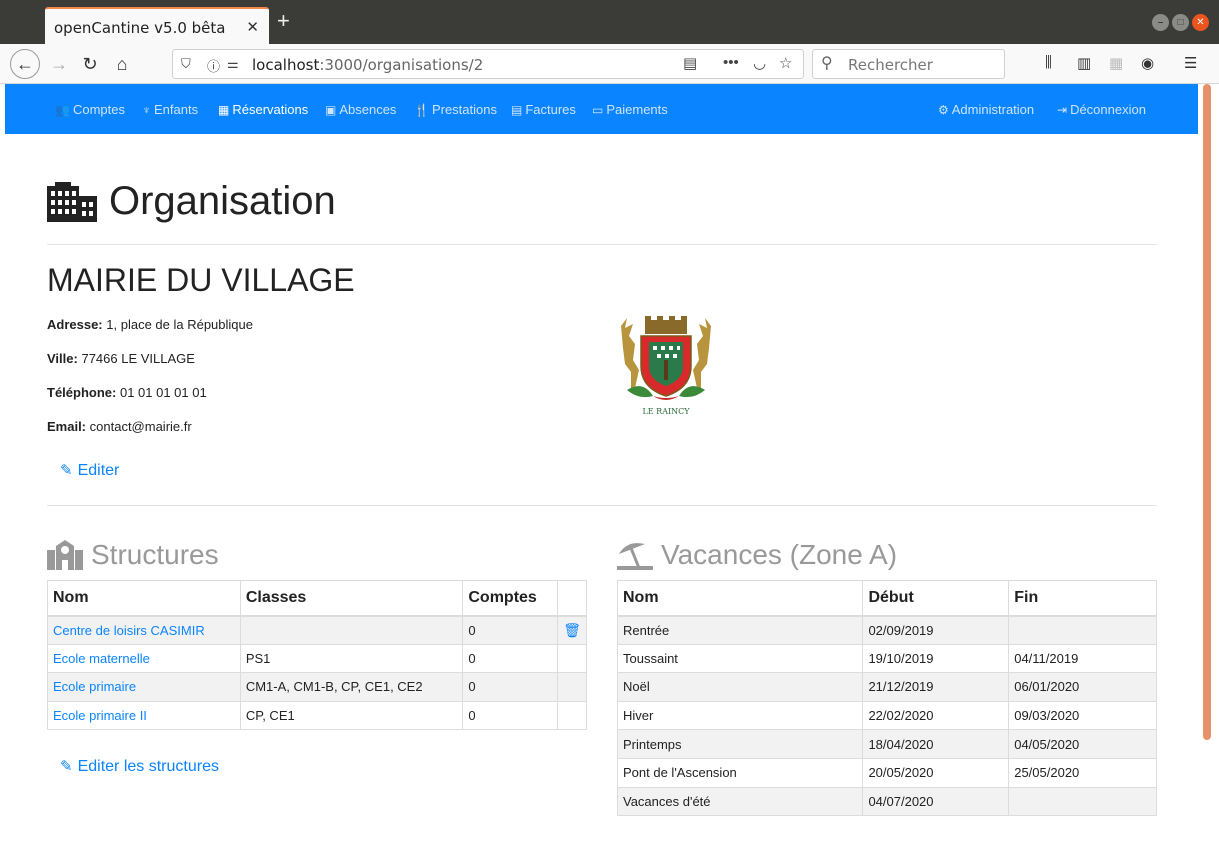 Image resolution: width=1219 pixels, height=868 pixels. I want to click on vacances-debut-cell: 22/02/2020, so click(936, 715).